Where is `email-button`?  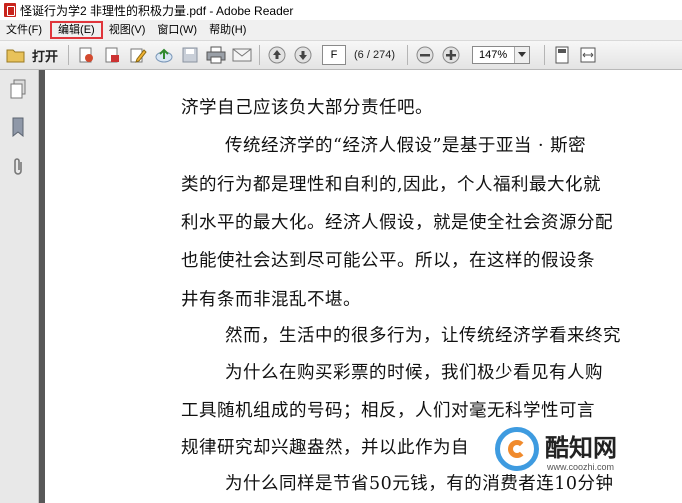
email-button is located at coordinates (242, 55).